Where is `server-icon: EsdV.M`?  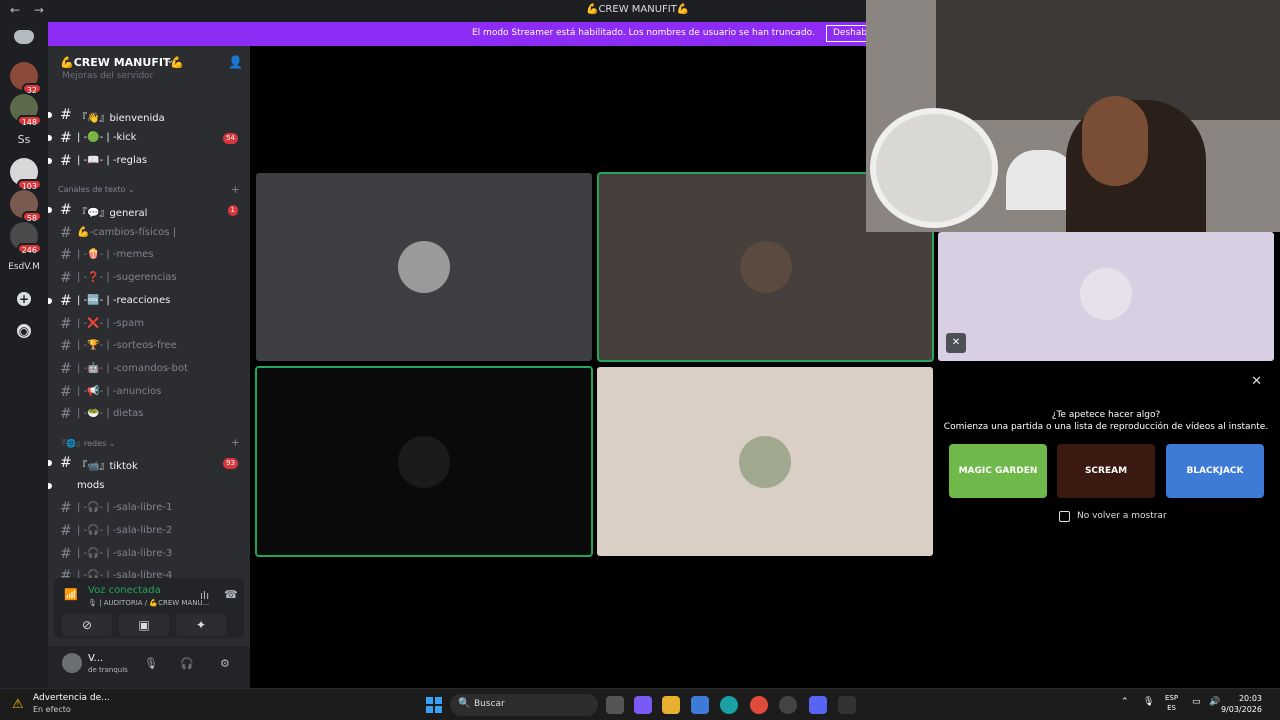 server-icon: EsdV.M is located at coordinates (24, 267).